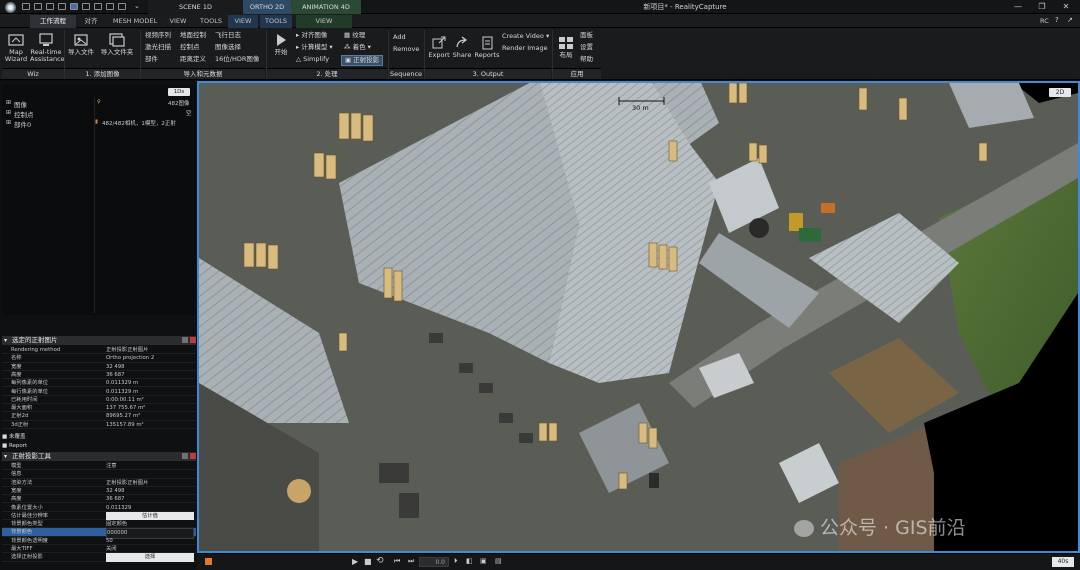 Image resolution: width=1080 pixels, height=570 pixels. What do you see at coordinates (566, 47) in the screenshot?
I see `layout-button: 布局` at bounding box center [566, 47].